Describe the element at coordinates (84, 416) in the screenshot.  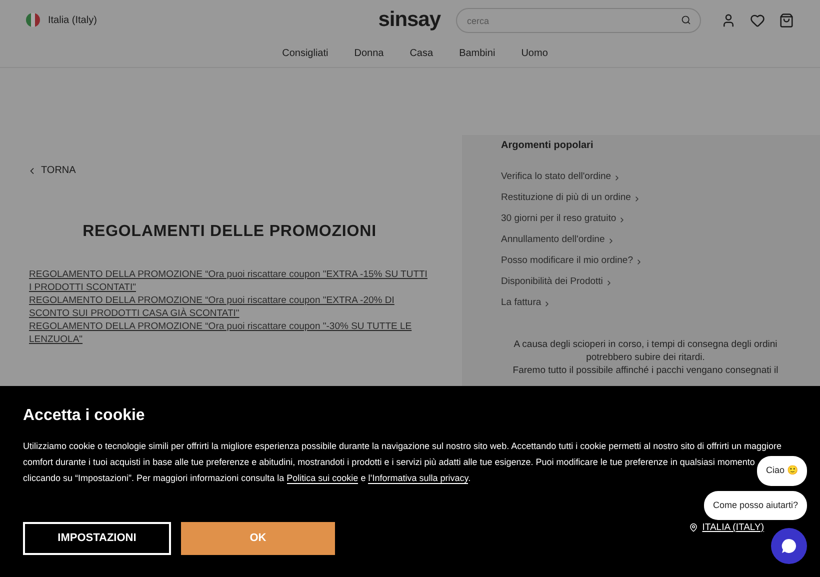
I see `cookie-title: Accetta i cookie` at that location.